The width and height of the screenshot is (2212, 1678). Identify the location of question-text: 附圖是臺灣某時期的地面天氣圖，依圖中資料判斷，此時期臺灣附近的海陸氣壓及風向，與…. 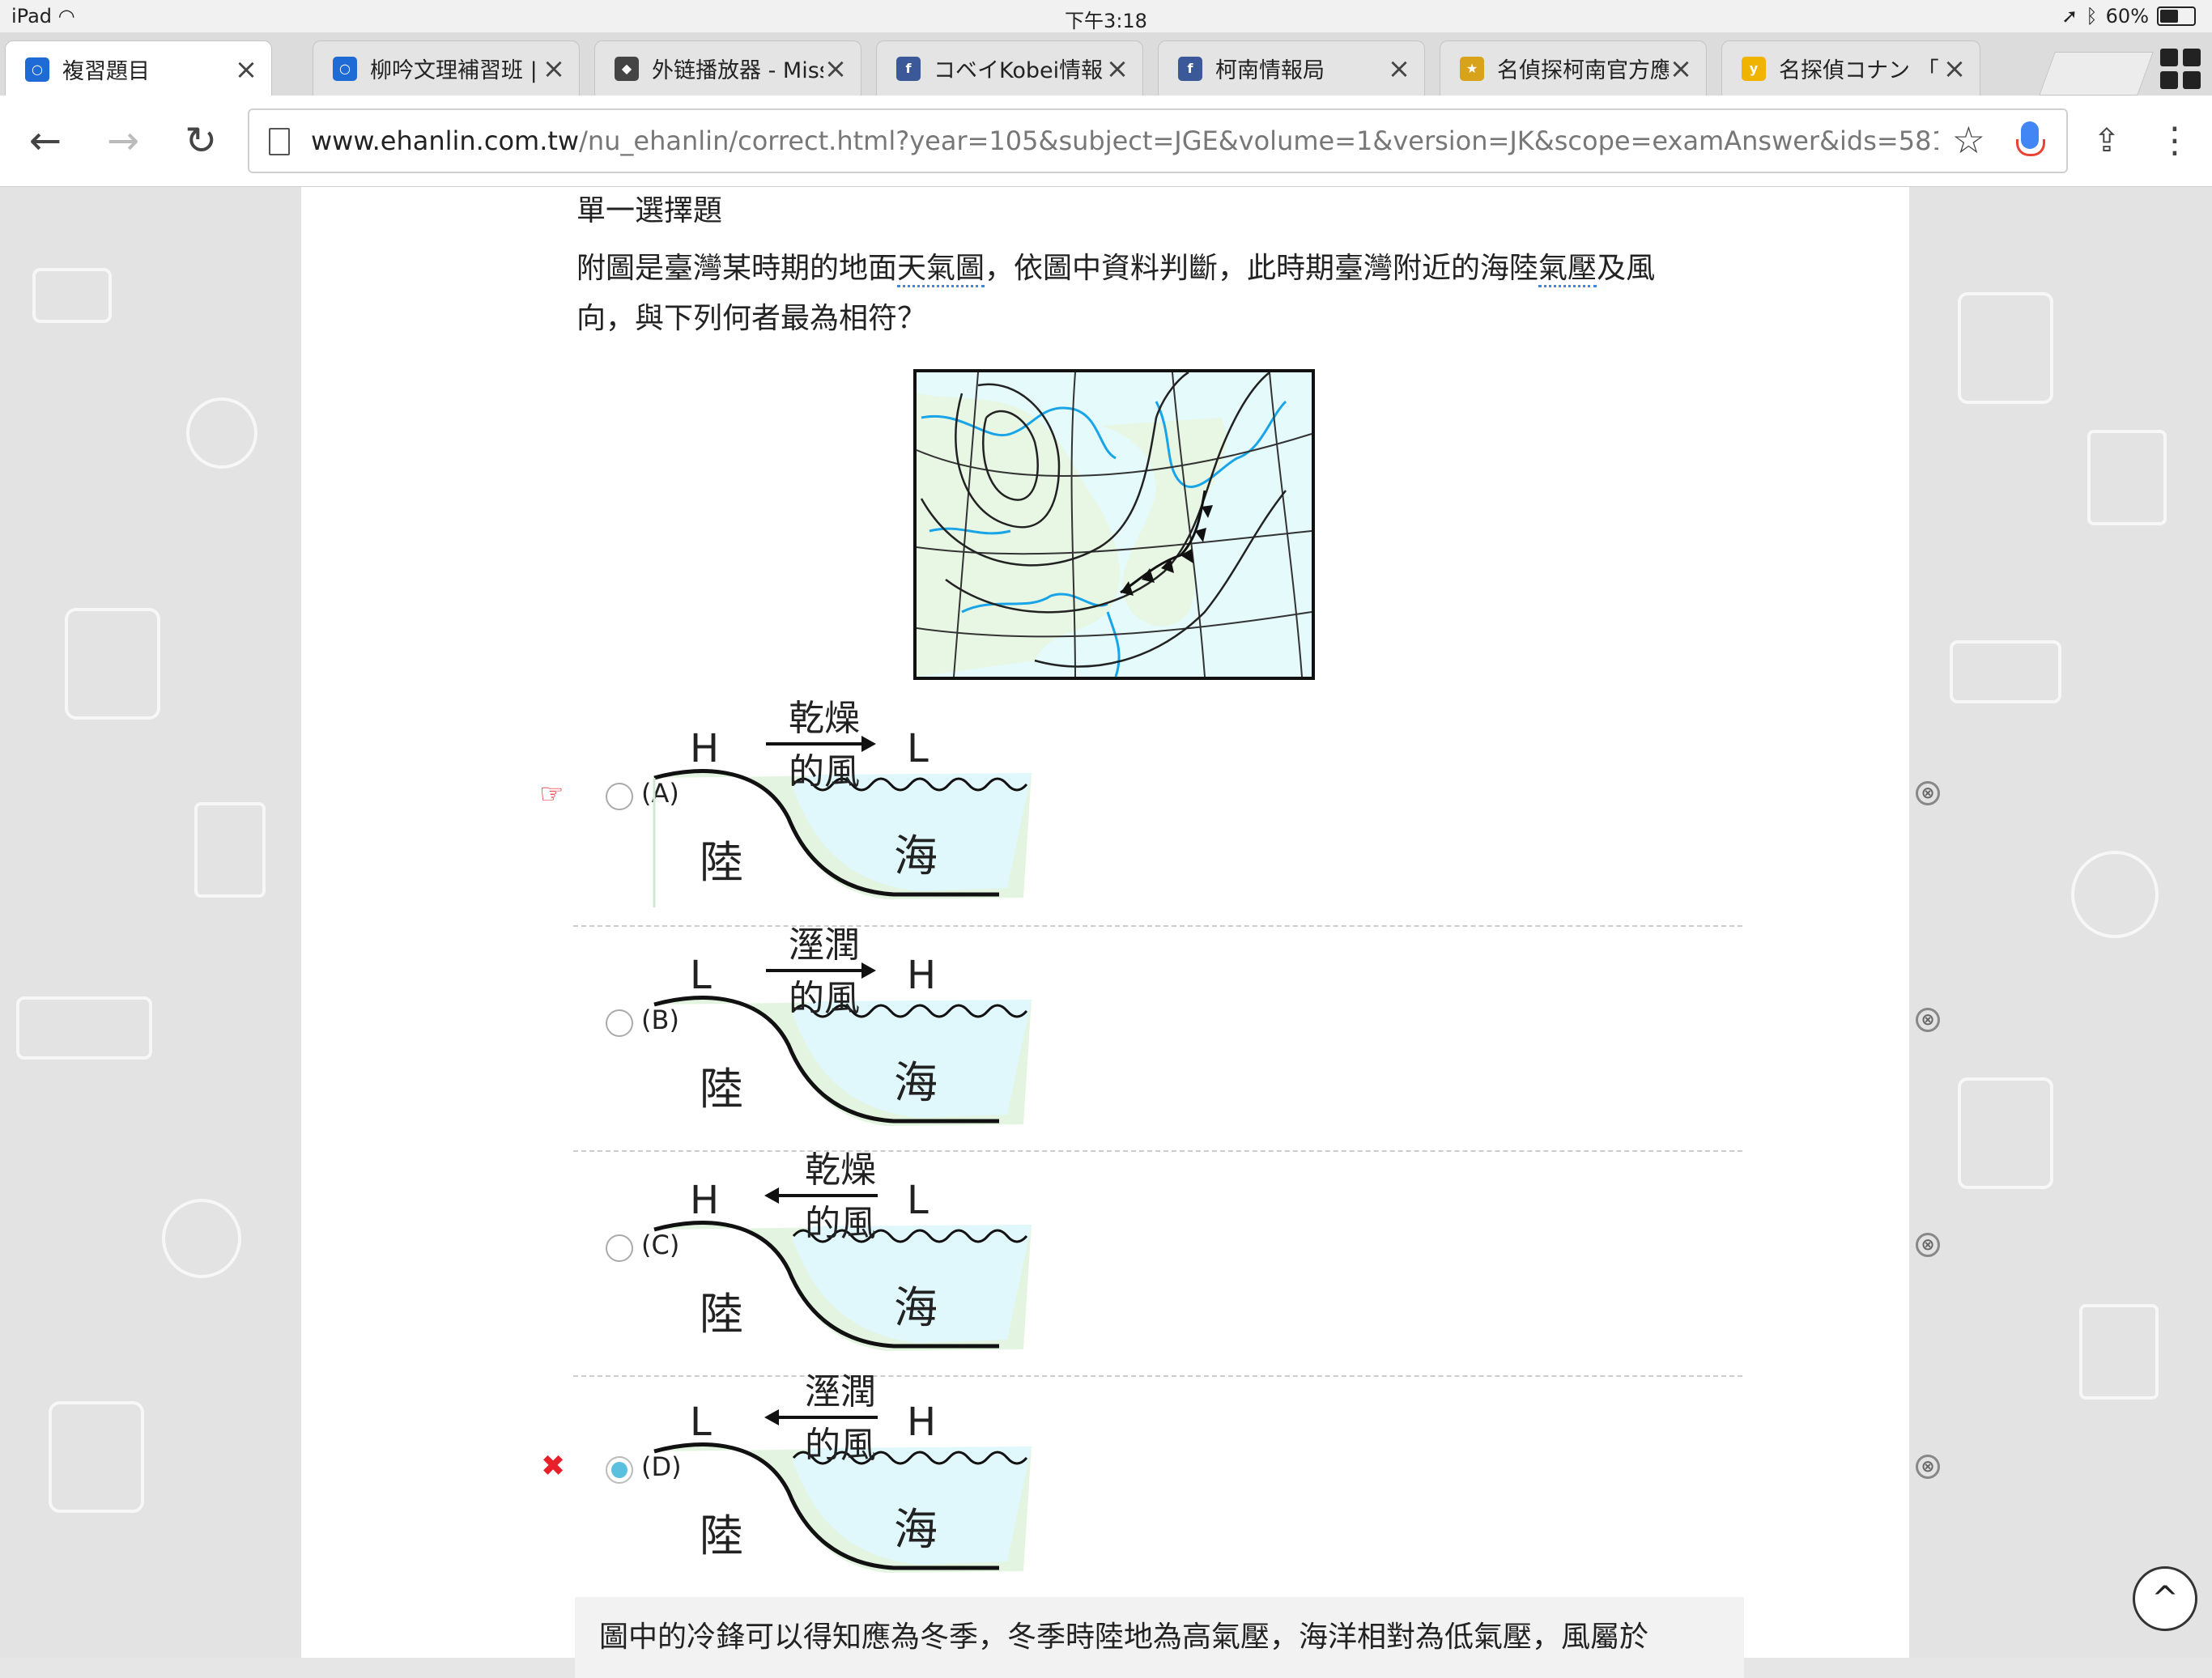
(1116, 293).